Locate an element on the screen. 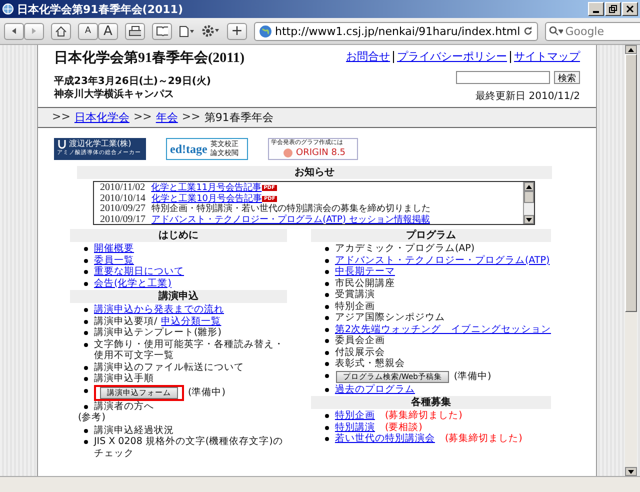 This screenshot has height=492, width=640. address-field: http://www1.csj.jp/nenkai/91haru/index.html is located at coordinates (396, 31).